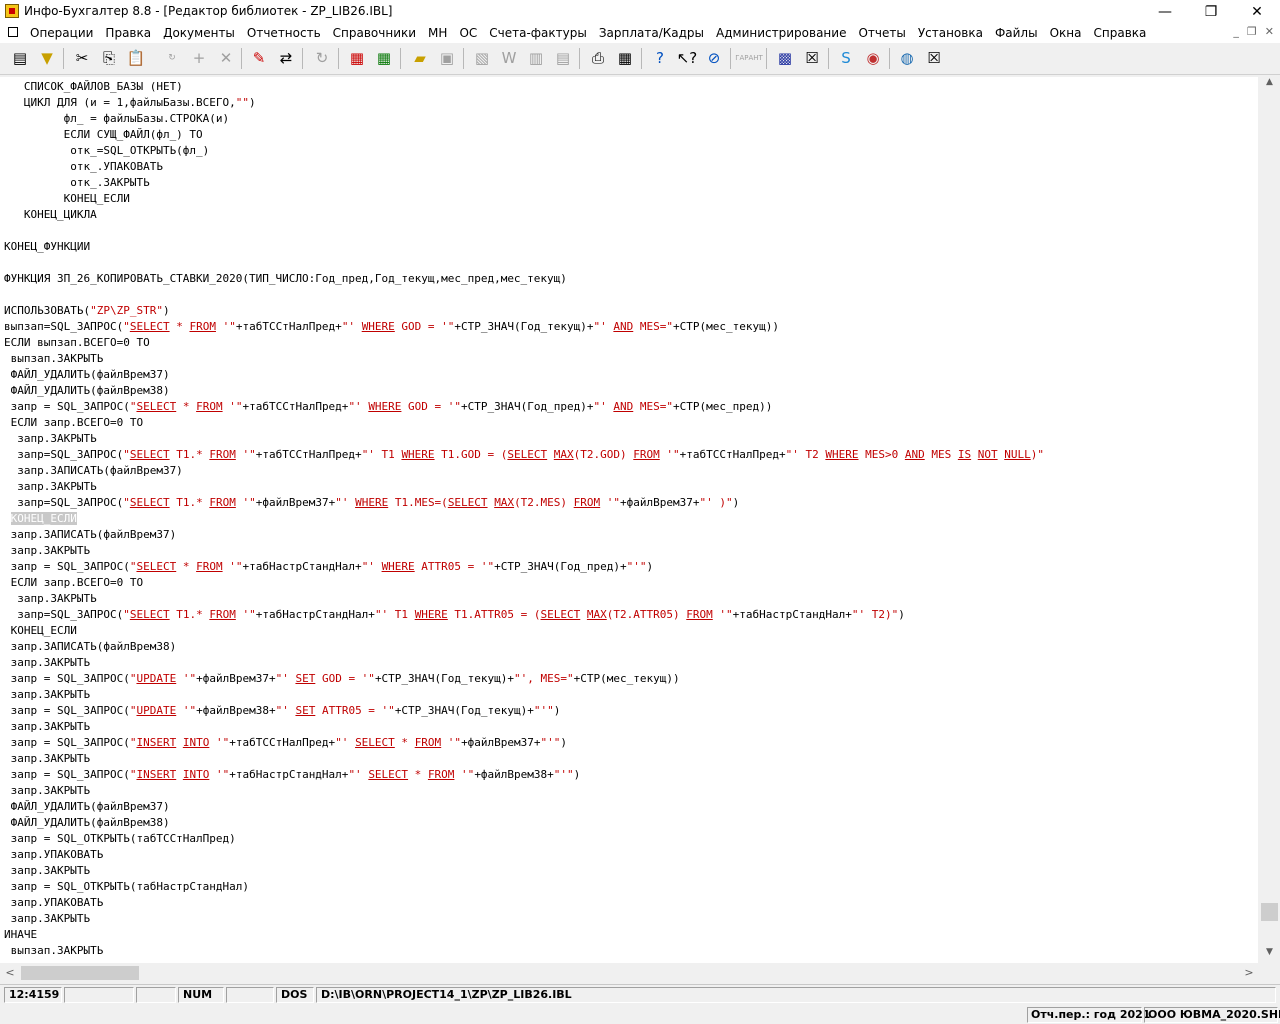 The height and width of the screenshot is (1024, 1280). Describe the element at coordinates (20, 58) in the screenshot. I see `document-list-icon: ▤` at that location.